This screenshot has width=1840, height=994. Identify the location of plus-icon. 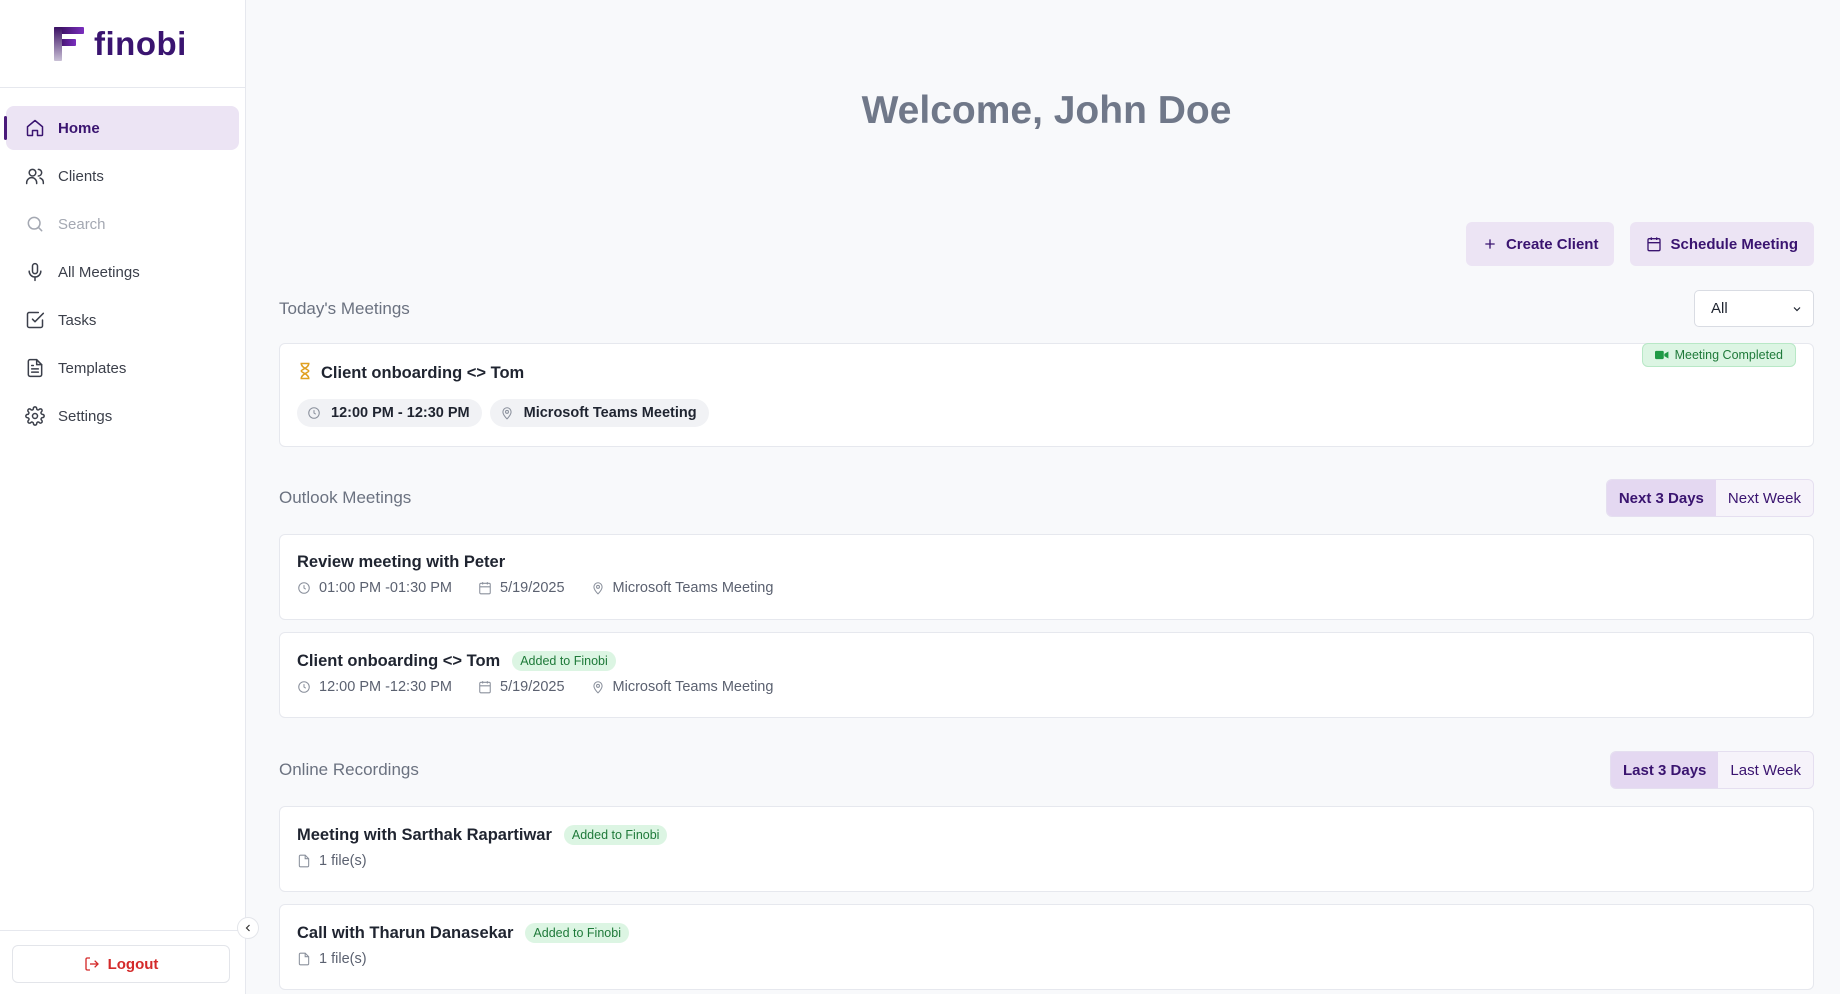
(1490, 244).